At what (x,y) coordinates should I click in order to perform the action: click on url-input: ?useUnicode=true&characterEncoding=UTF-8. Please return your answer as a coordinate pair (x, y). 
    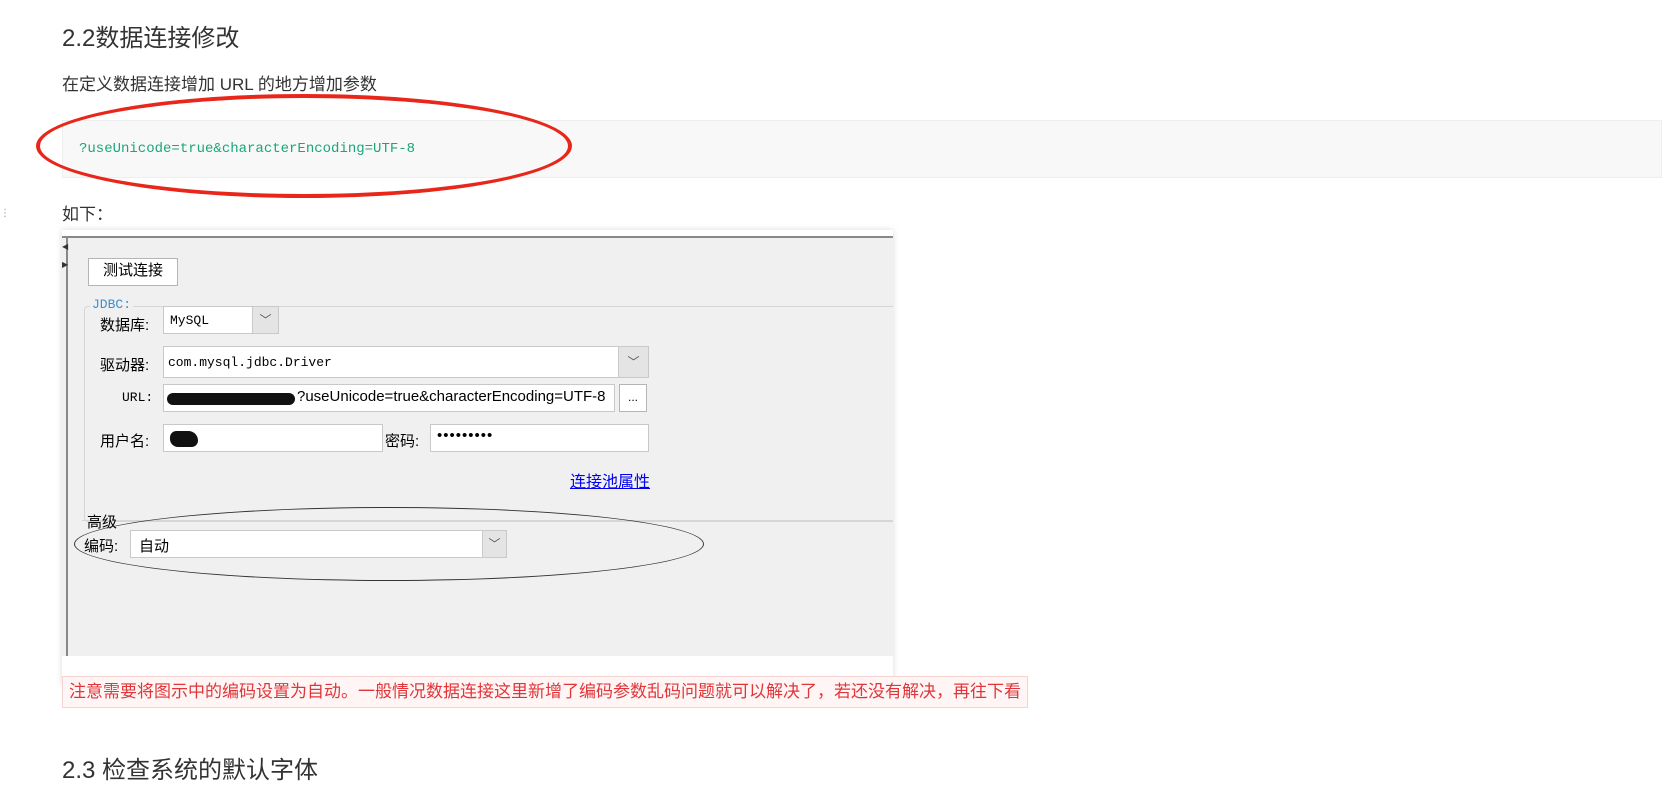
    Looking at the image, I should click on (389, 398).